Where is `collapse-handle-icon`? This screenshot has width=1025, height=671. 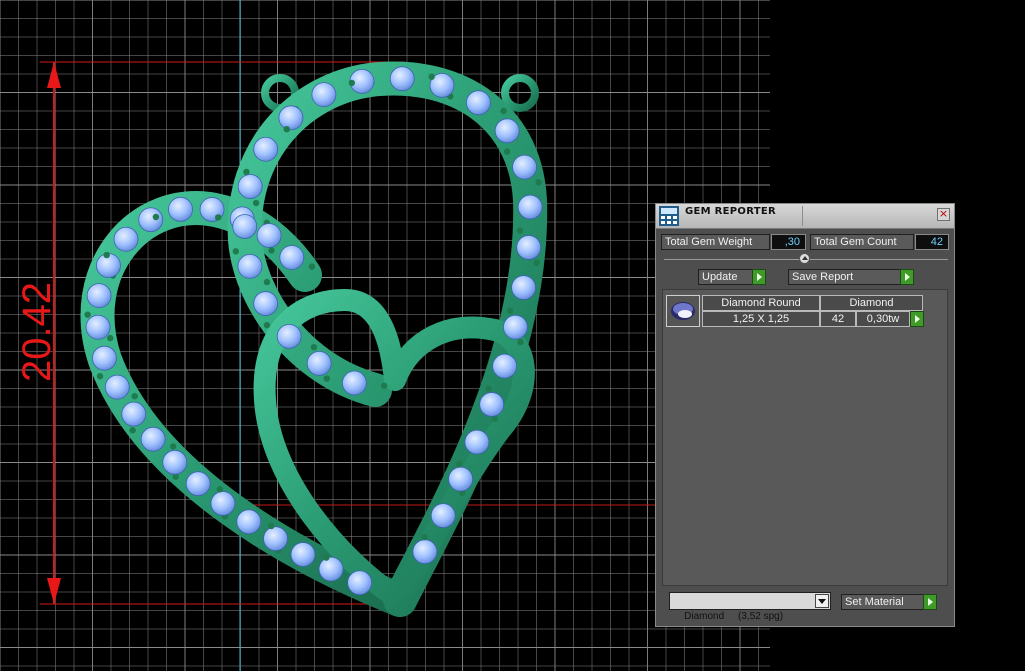
collapse-handle-icon is located at coordinates (804, 258).